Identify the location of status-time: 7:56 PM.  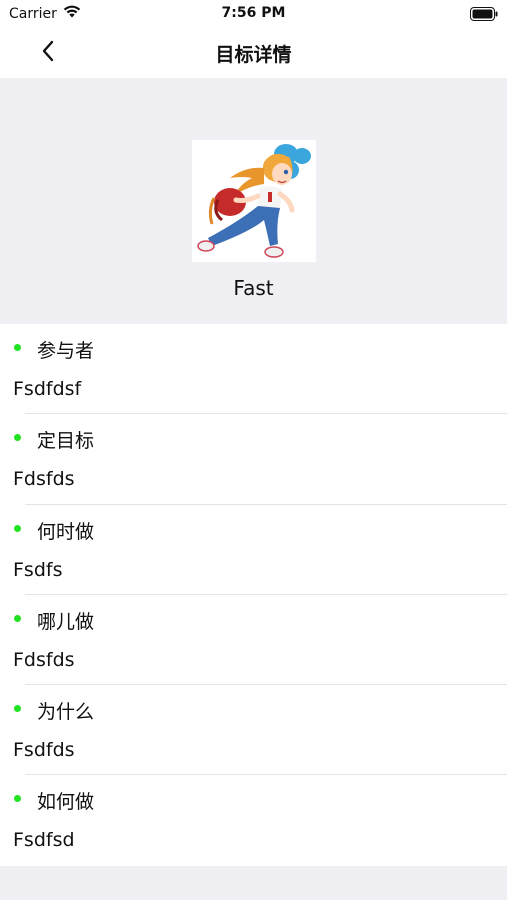
(253, 13).